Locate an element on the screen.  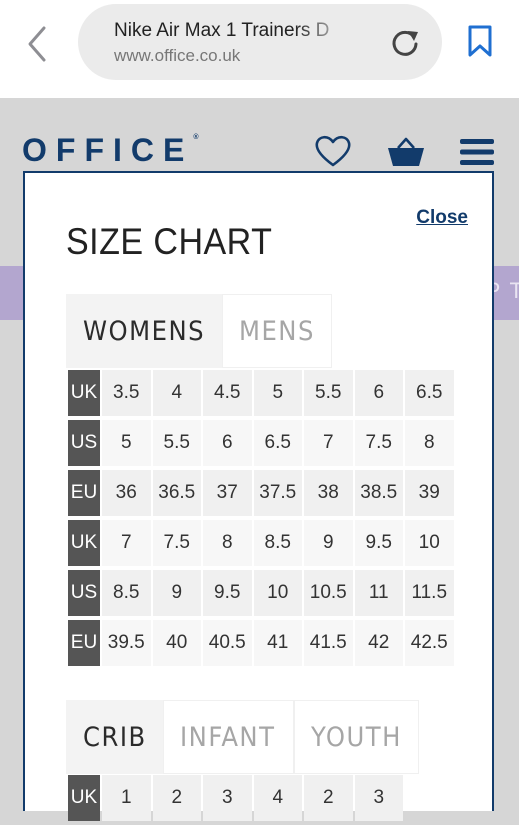
basket-icon is located at coordinates (406, 152).